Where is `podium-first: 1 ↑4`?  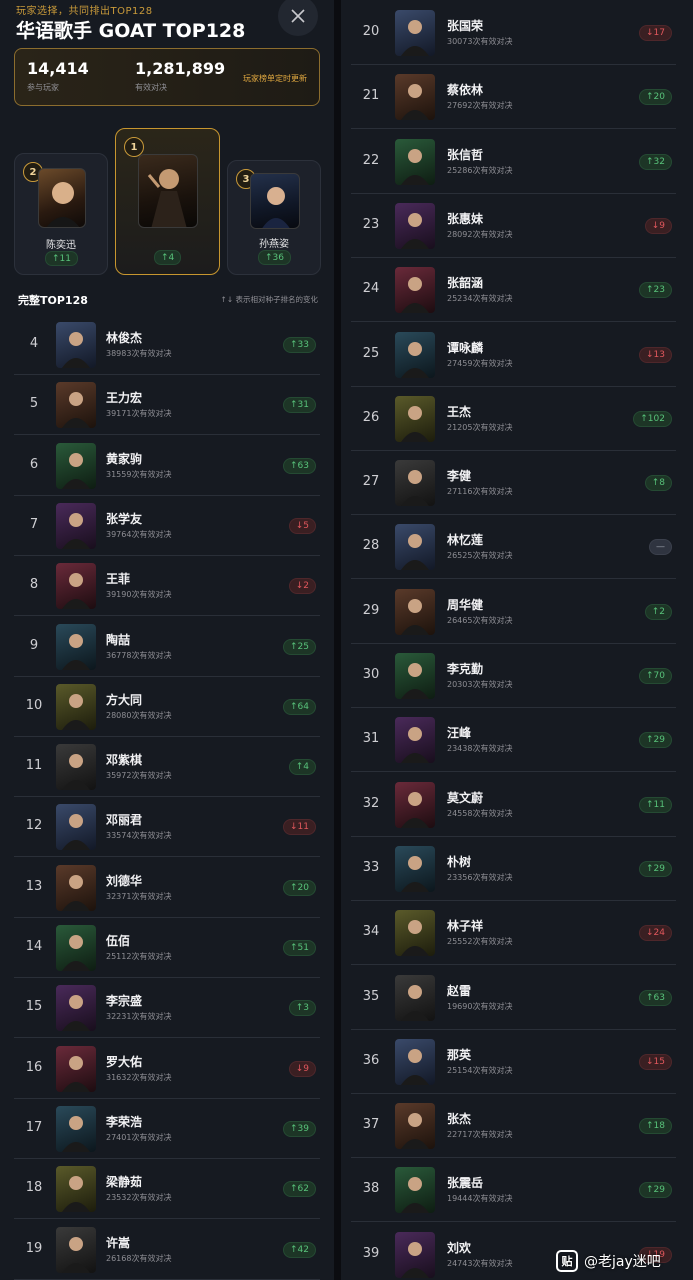
podium-first: 1 ↑4 is located at coordinates (167, 201).